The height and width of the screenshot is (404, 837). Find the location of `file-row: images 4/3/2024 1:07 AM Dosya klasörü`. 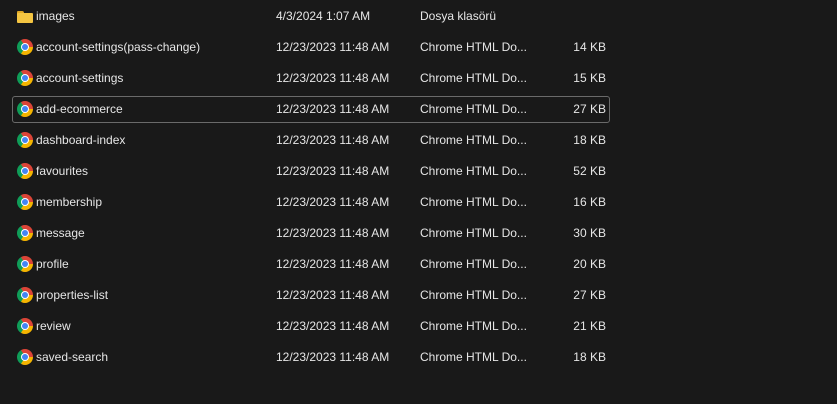

file-row: images 4/3/2024 1:07 AM Dosya klasörü is located at coordinates (311, 16).